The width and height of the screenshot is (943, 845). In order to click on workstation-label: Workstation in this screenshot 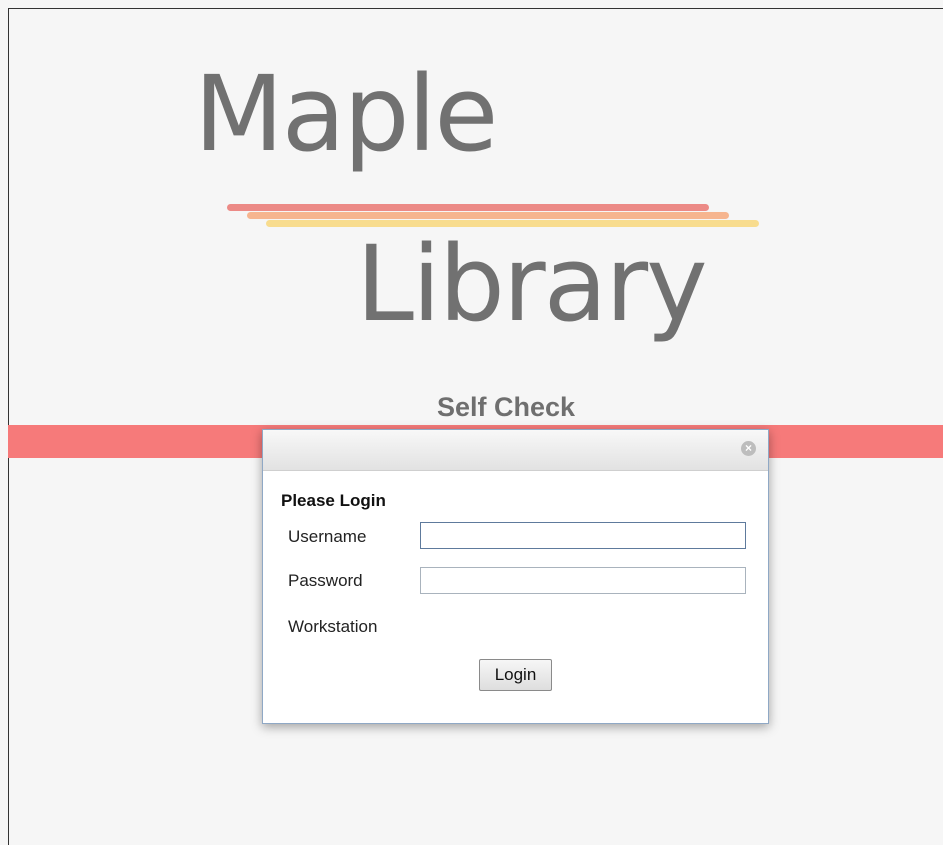, I will do `click(333, 626)`.